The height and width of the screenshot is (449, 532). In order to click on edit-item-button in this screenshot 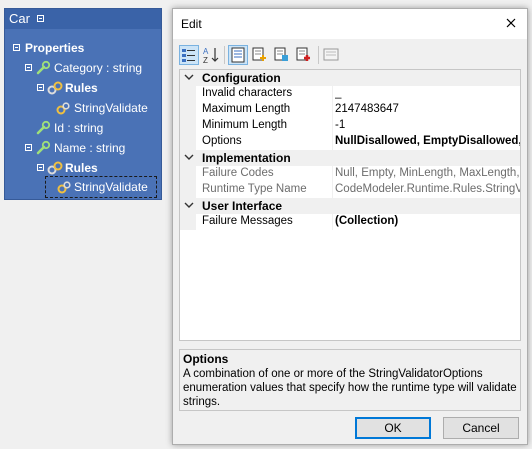, I will do `click(282, 55)`.